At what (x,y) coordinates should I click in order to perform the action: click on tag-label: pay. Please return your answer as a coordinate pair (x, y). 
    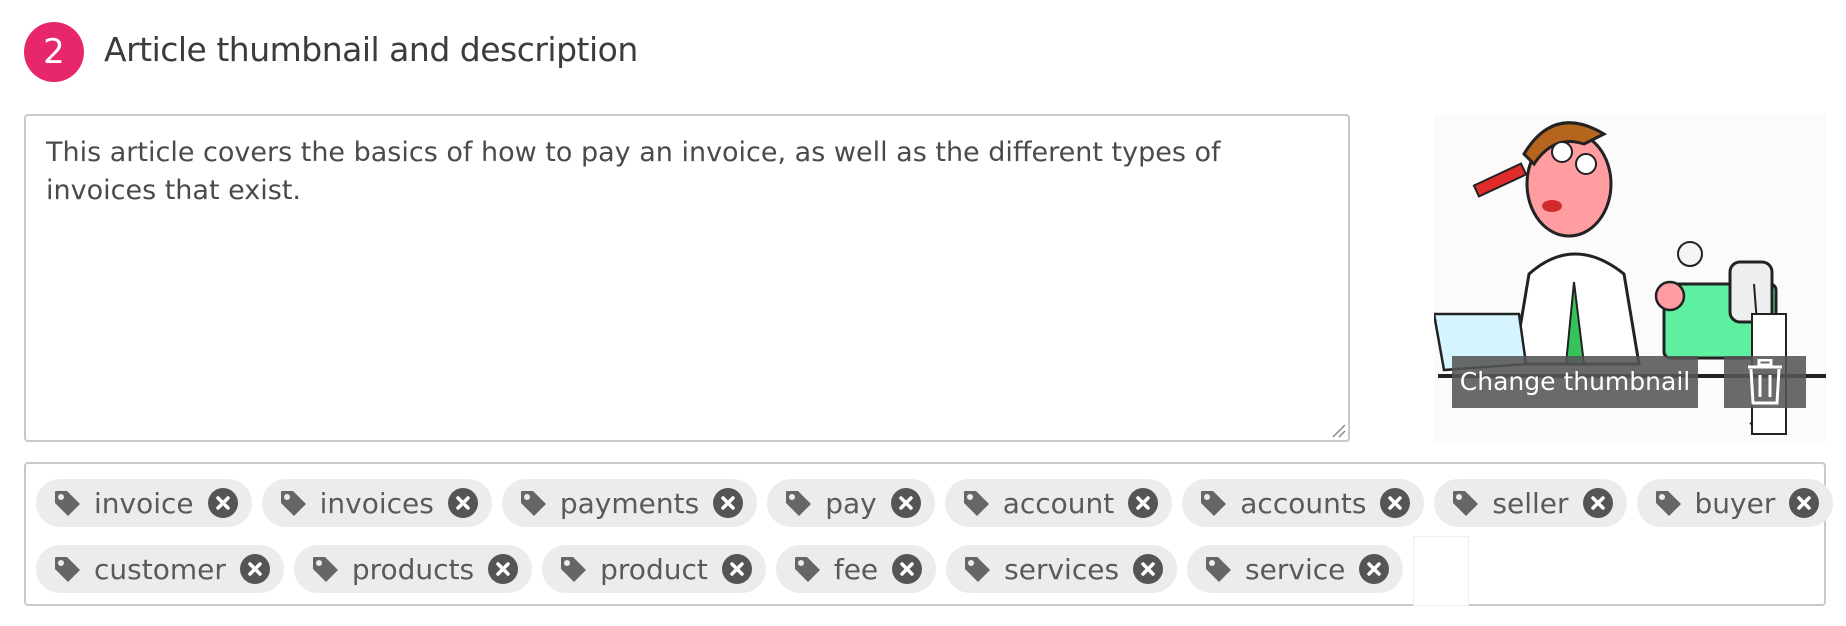
    Looking at the image, I should click on (851, 503).